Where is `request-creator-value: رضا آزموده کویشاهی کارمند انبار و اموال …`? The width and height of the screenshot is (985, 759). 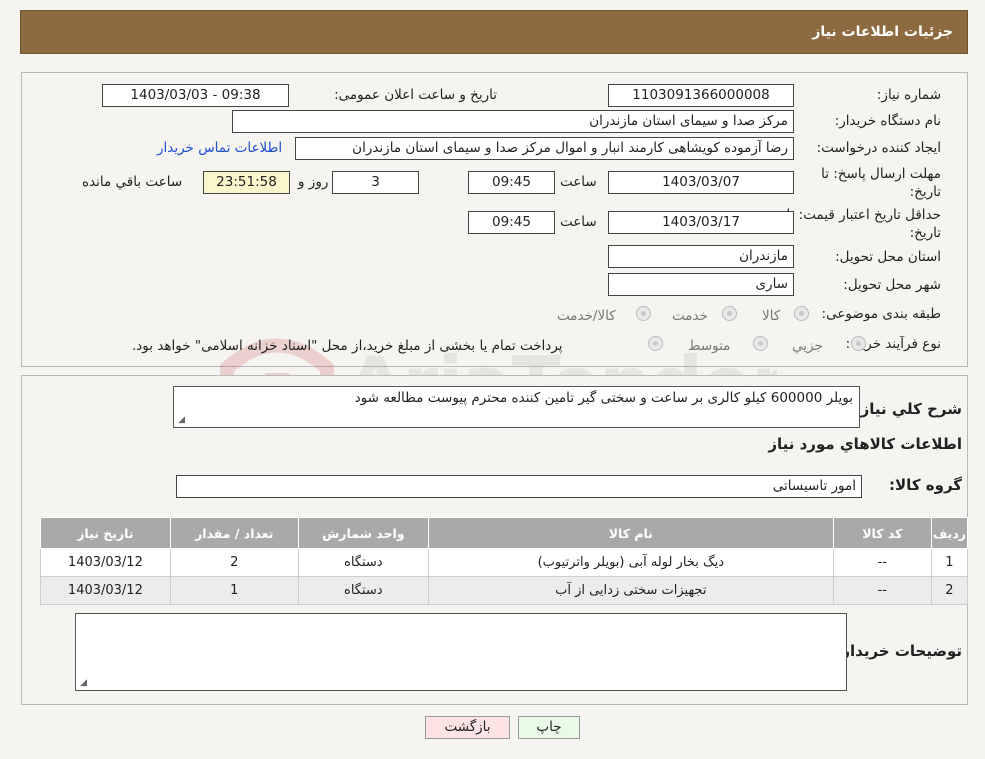
request-creator-value: رضا آزموده کویشاهی کارمند انبار و اموال … is located at coordinates (544, 148).